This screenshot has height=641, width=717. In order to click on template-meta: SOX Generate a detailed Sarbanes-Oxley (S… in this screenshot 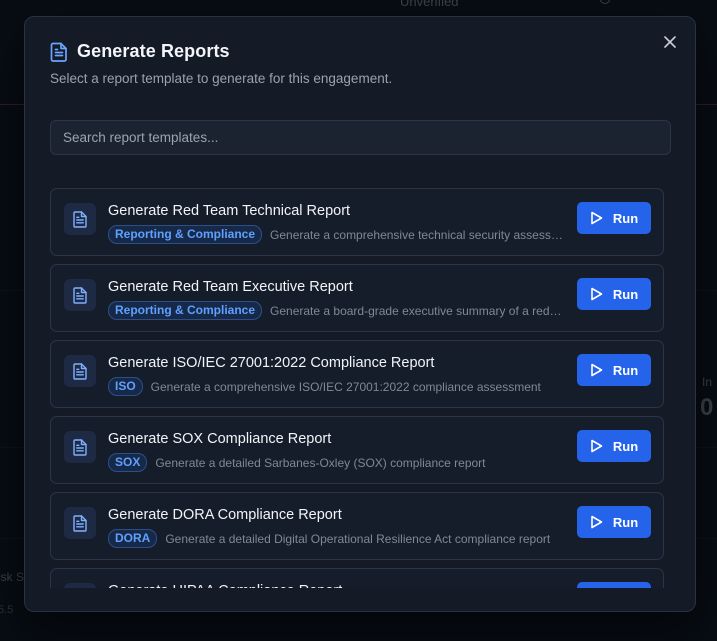, I will do `click(336, 462)`.